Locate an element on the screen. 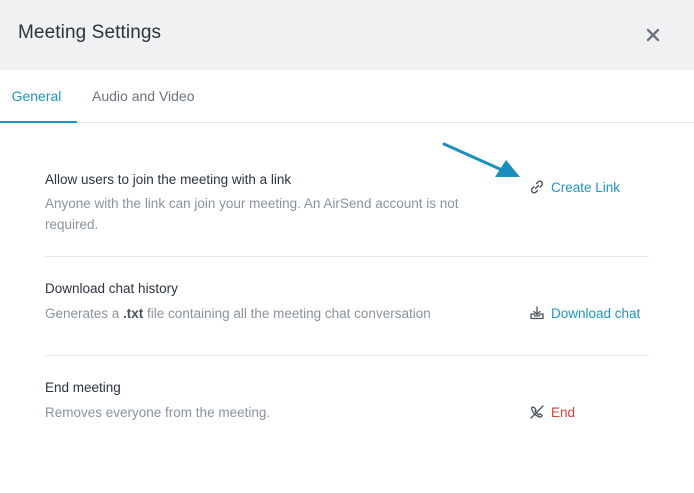  tab-audio-and-video: Audio and Video is located at coordinates (143, 96).